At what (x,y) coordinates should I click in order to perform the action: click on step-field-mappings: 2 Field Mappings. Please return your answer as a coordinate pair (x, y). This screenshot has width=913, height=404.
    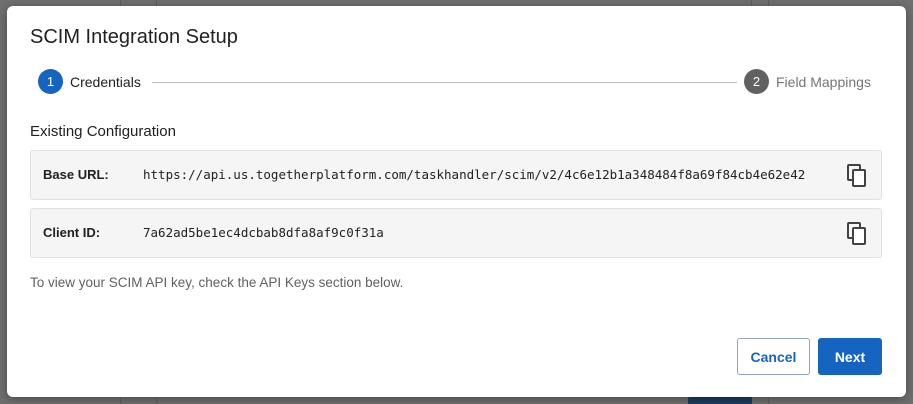
    Looking at the image, I should click on (807, 81).